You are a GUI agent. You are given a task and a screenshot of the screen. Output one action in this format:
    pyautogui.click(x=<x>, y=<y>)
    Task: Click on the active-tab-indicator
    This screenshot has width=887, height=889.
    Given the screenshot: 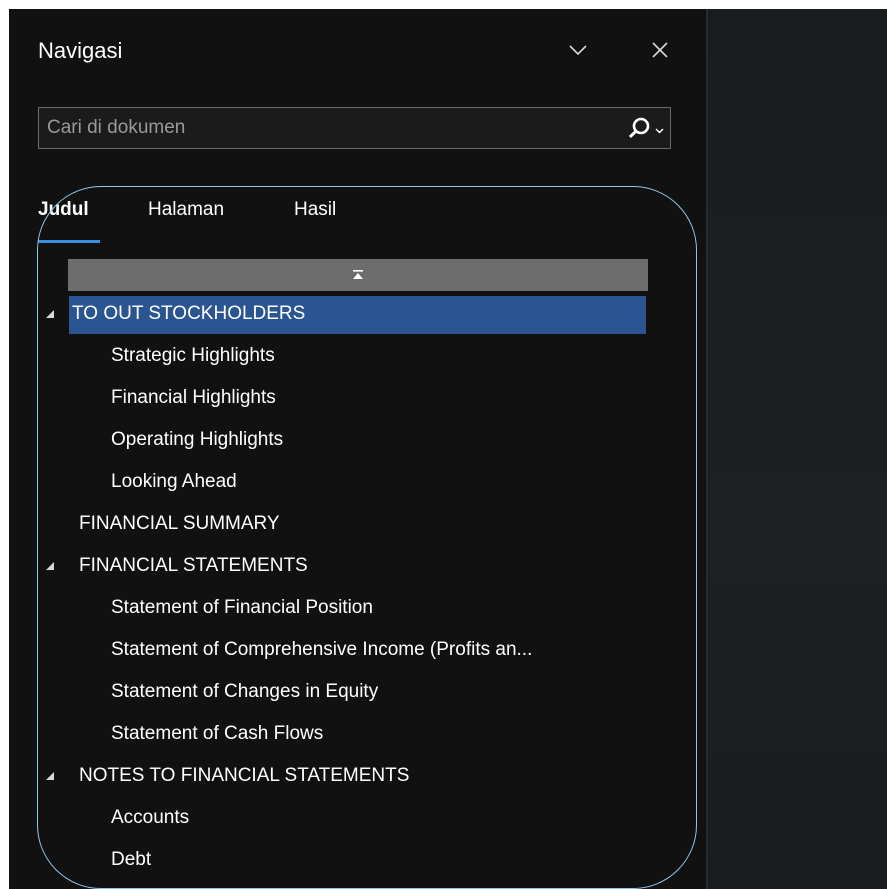 What is the action you would take?
    pyautogui.click(x=69, y=241)
    